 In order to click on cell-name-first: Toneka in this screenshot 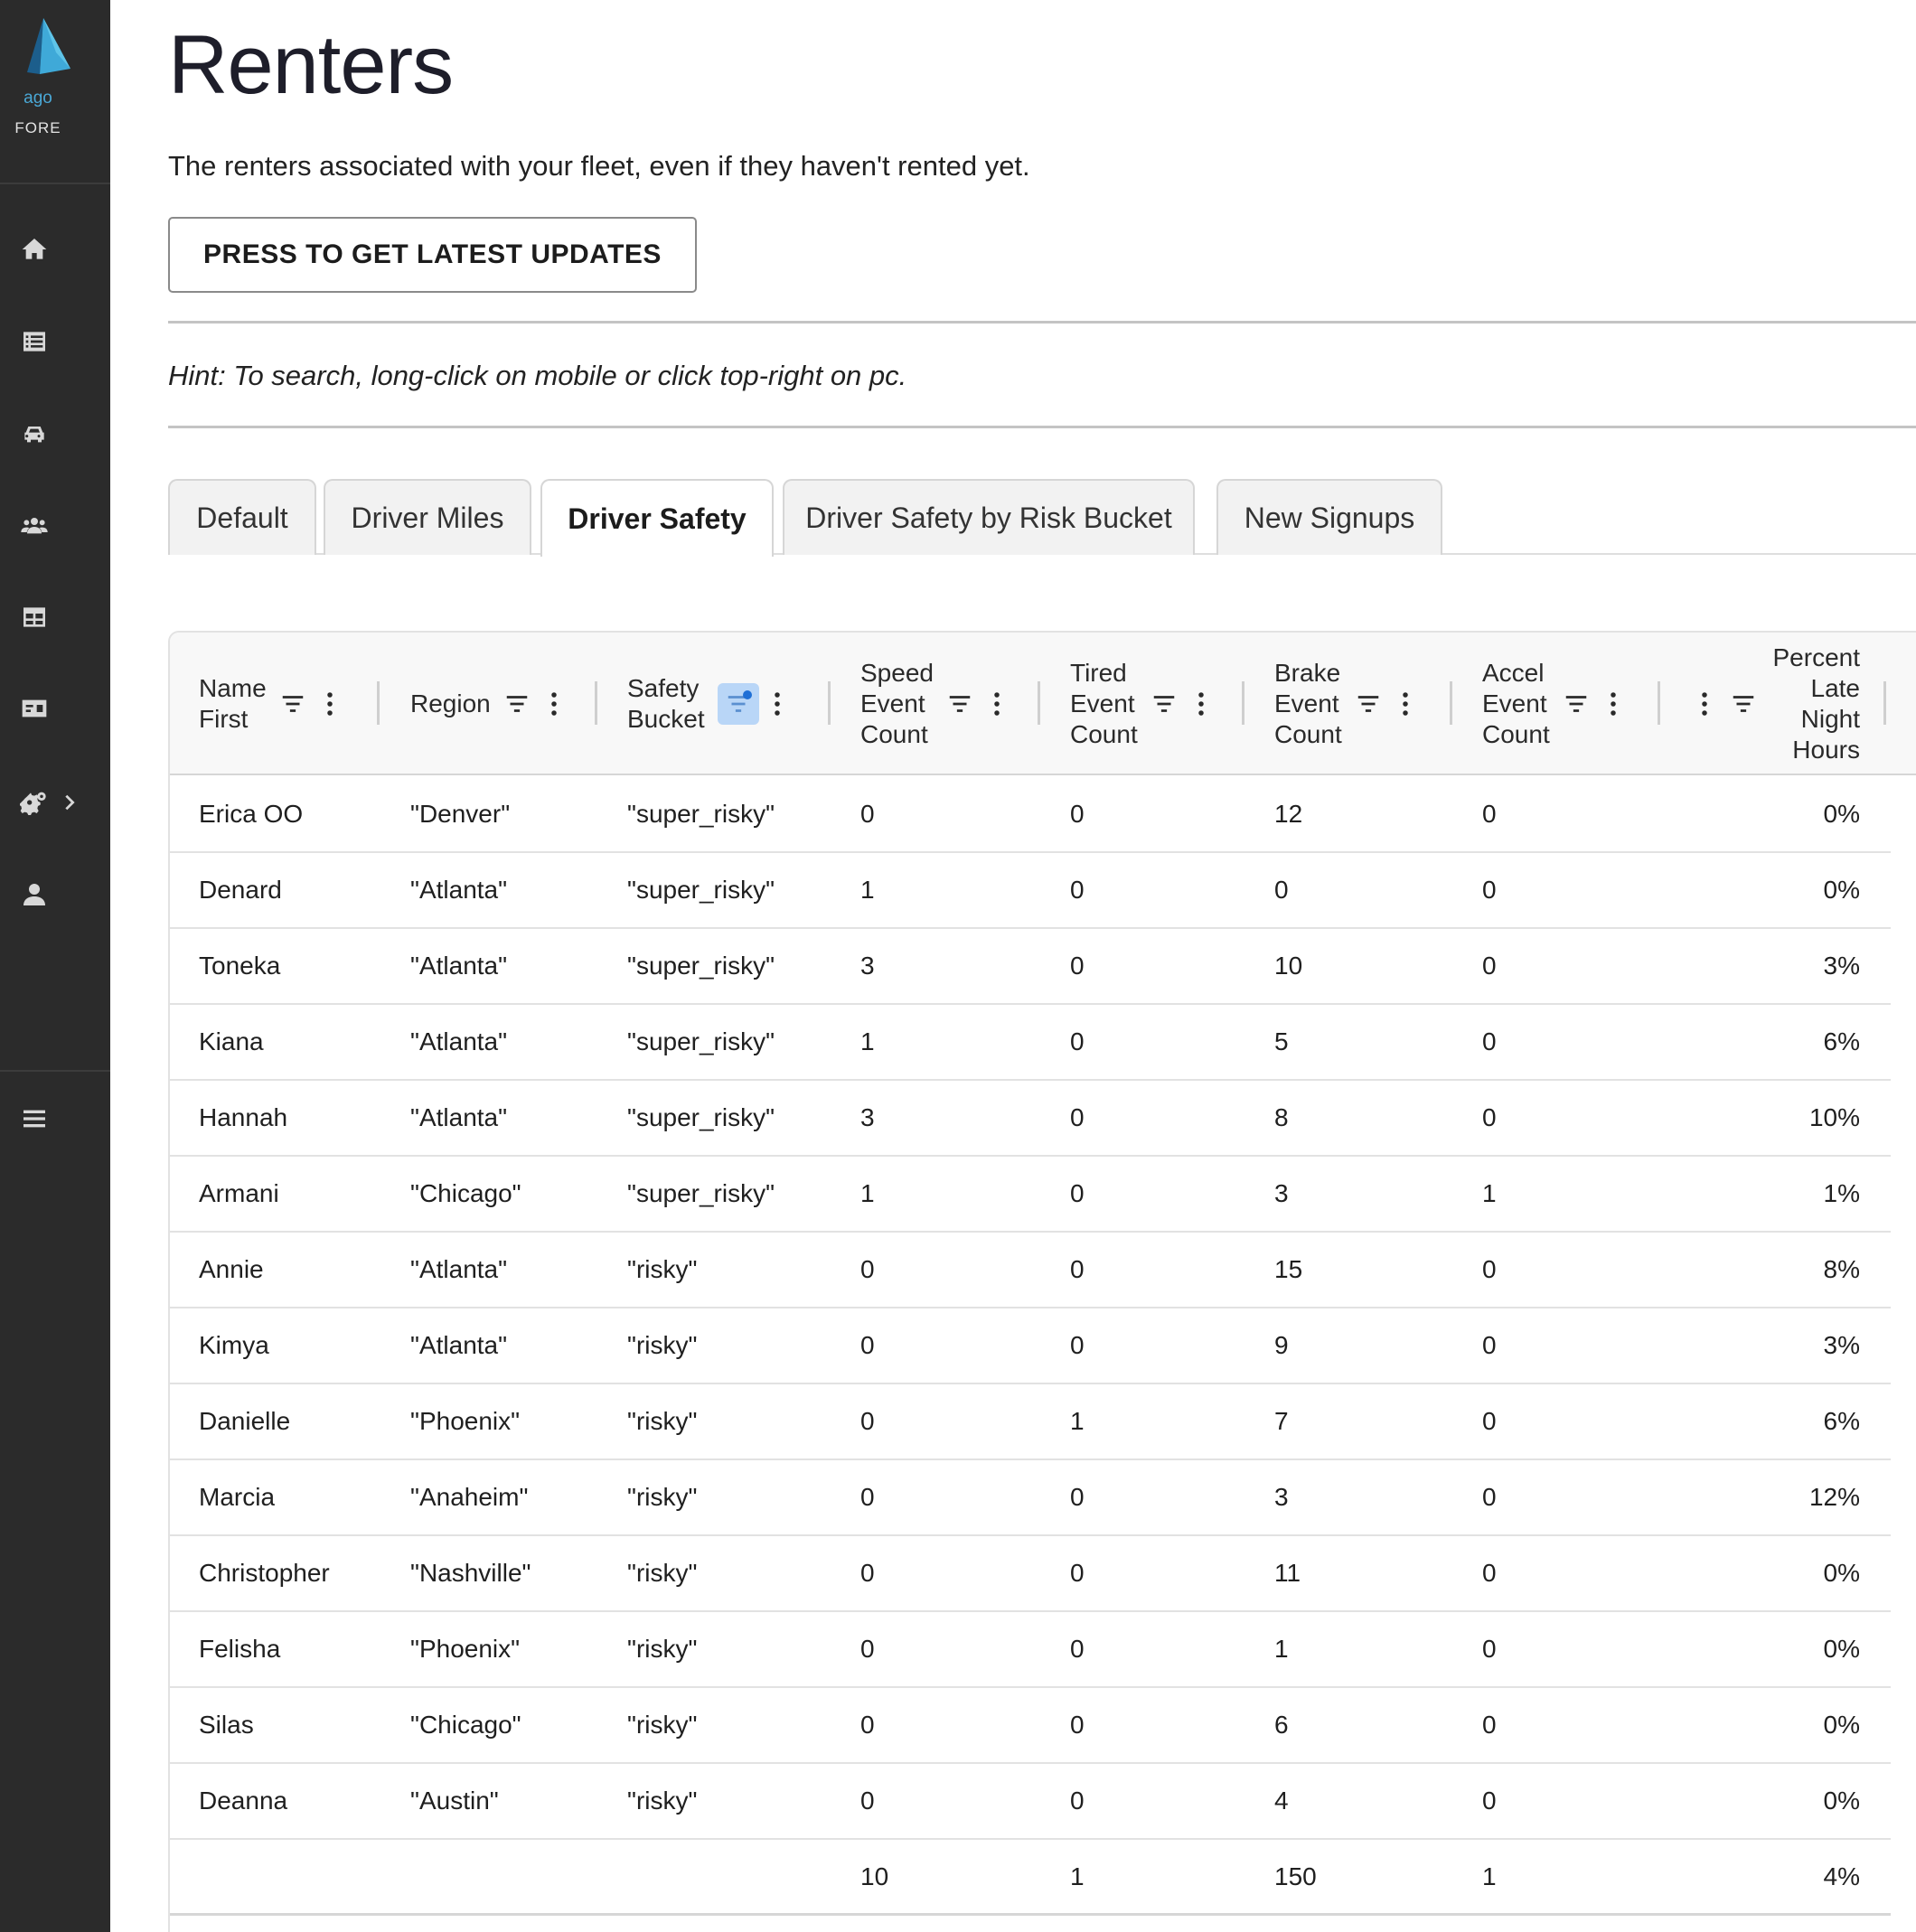, I will do `click(299, 966)`.